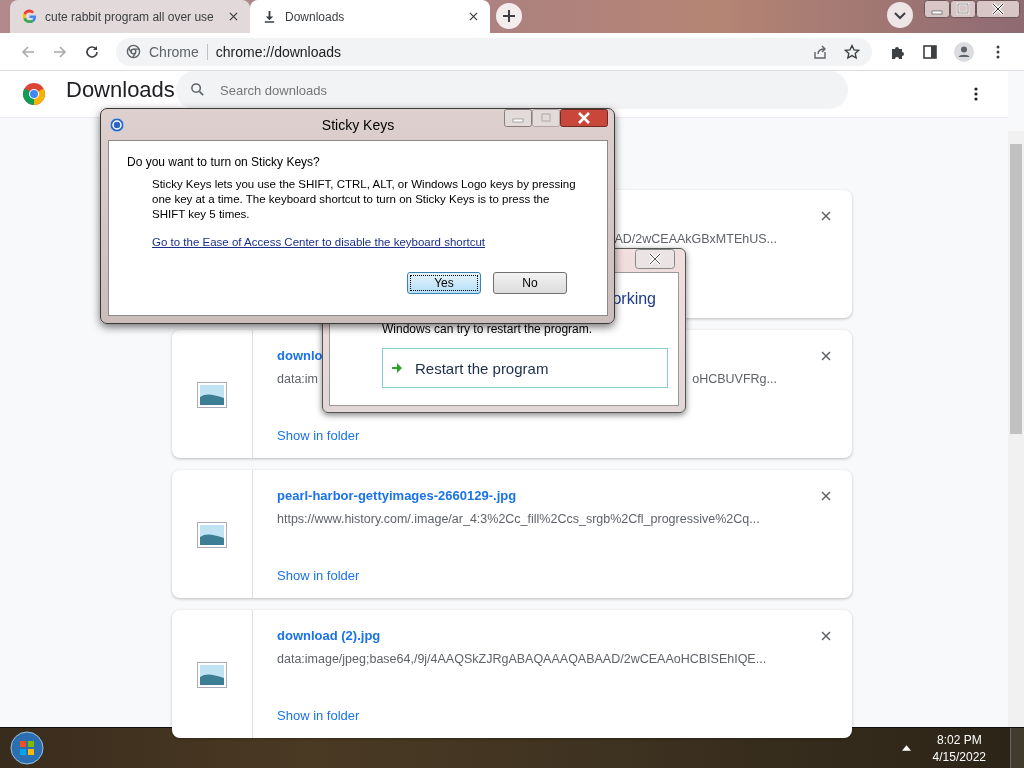  I want to click on download-icon, so click(269, 16).